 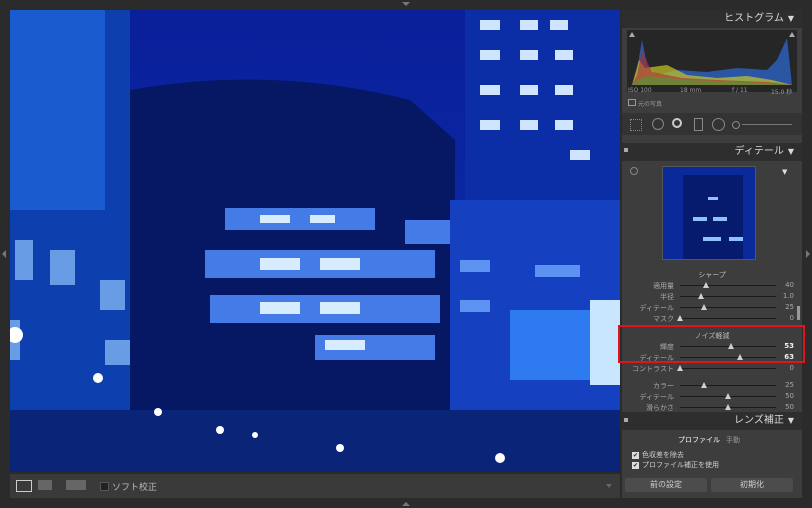 What do you see at coordinates (798, 313) in the screenshot?
I see `panel-scrollbar` at bounding box center [798, 313].